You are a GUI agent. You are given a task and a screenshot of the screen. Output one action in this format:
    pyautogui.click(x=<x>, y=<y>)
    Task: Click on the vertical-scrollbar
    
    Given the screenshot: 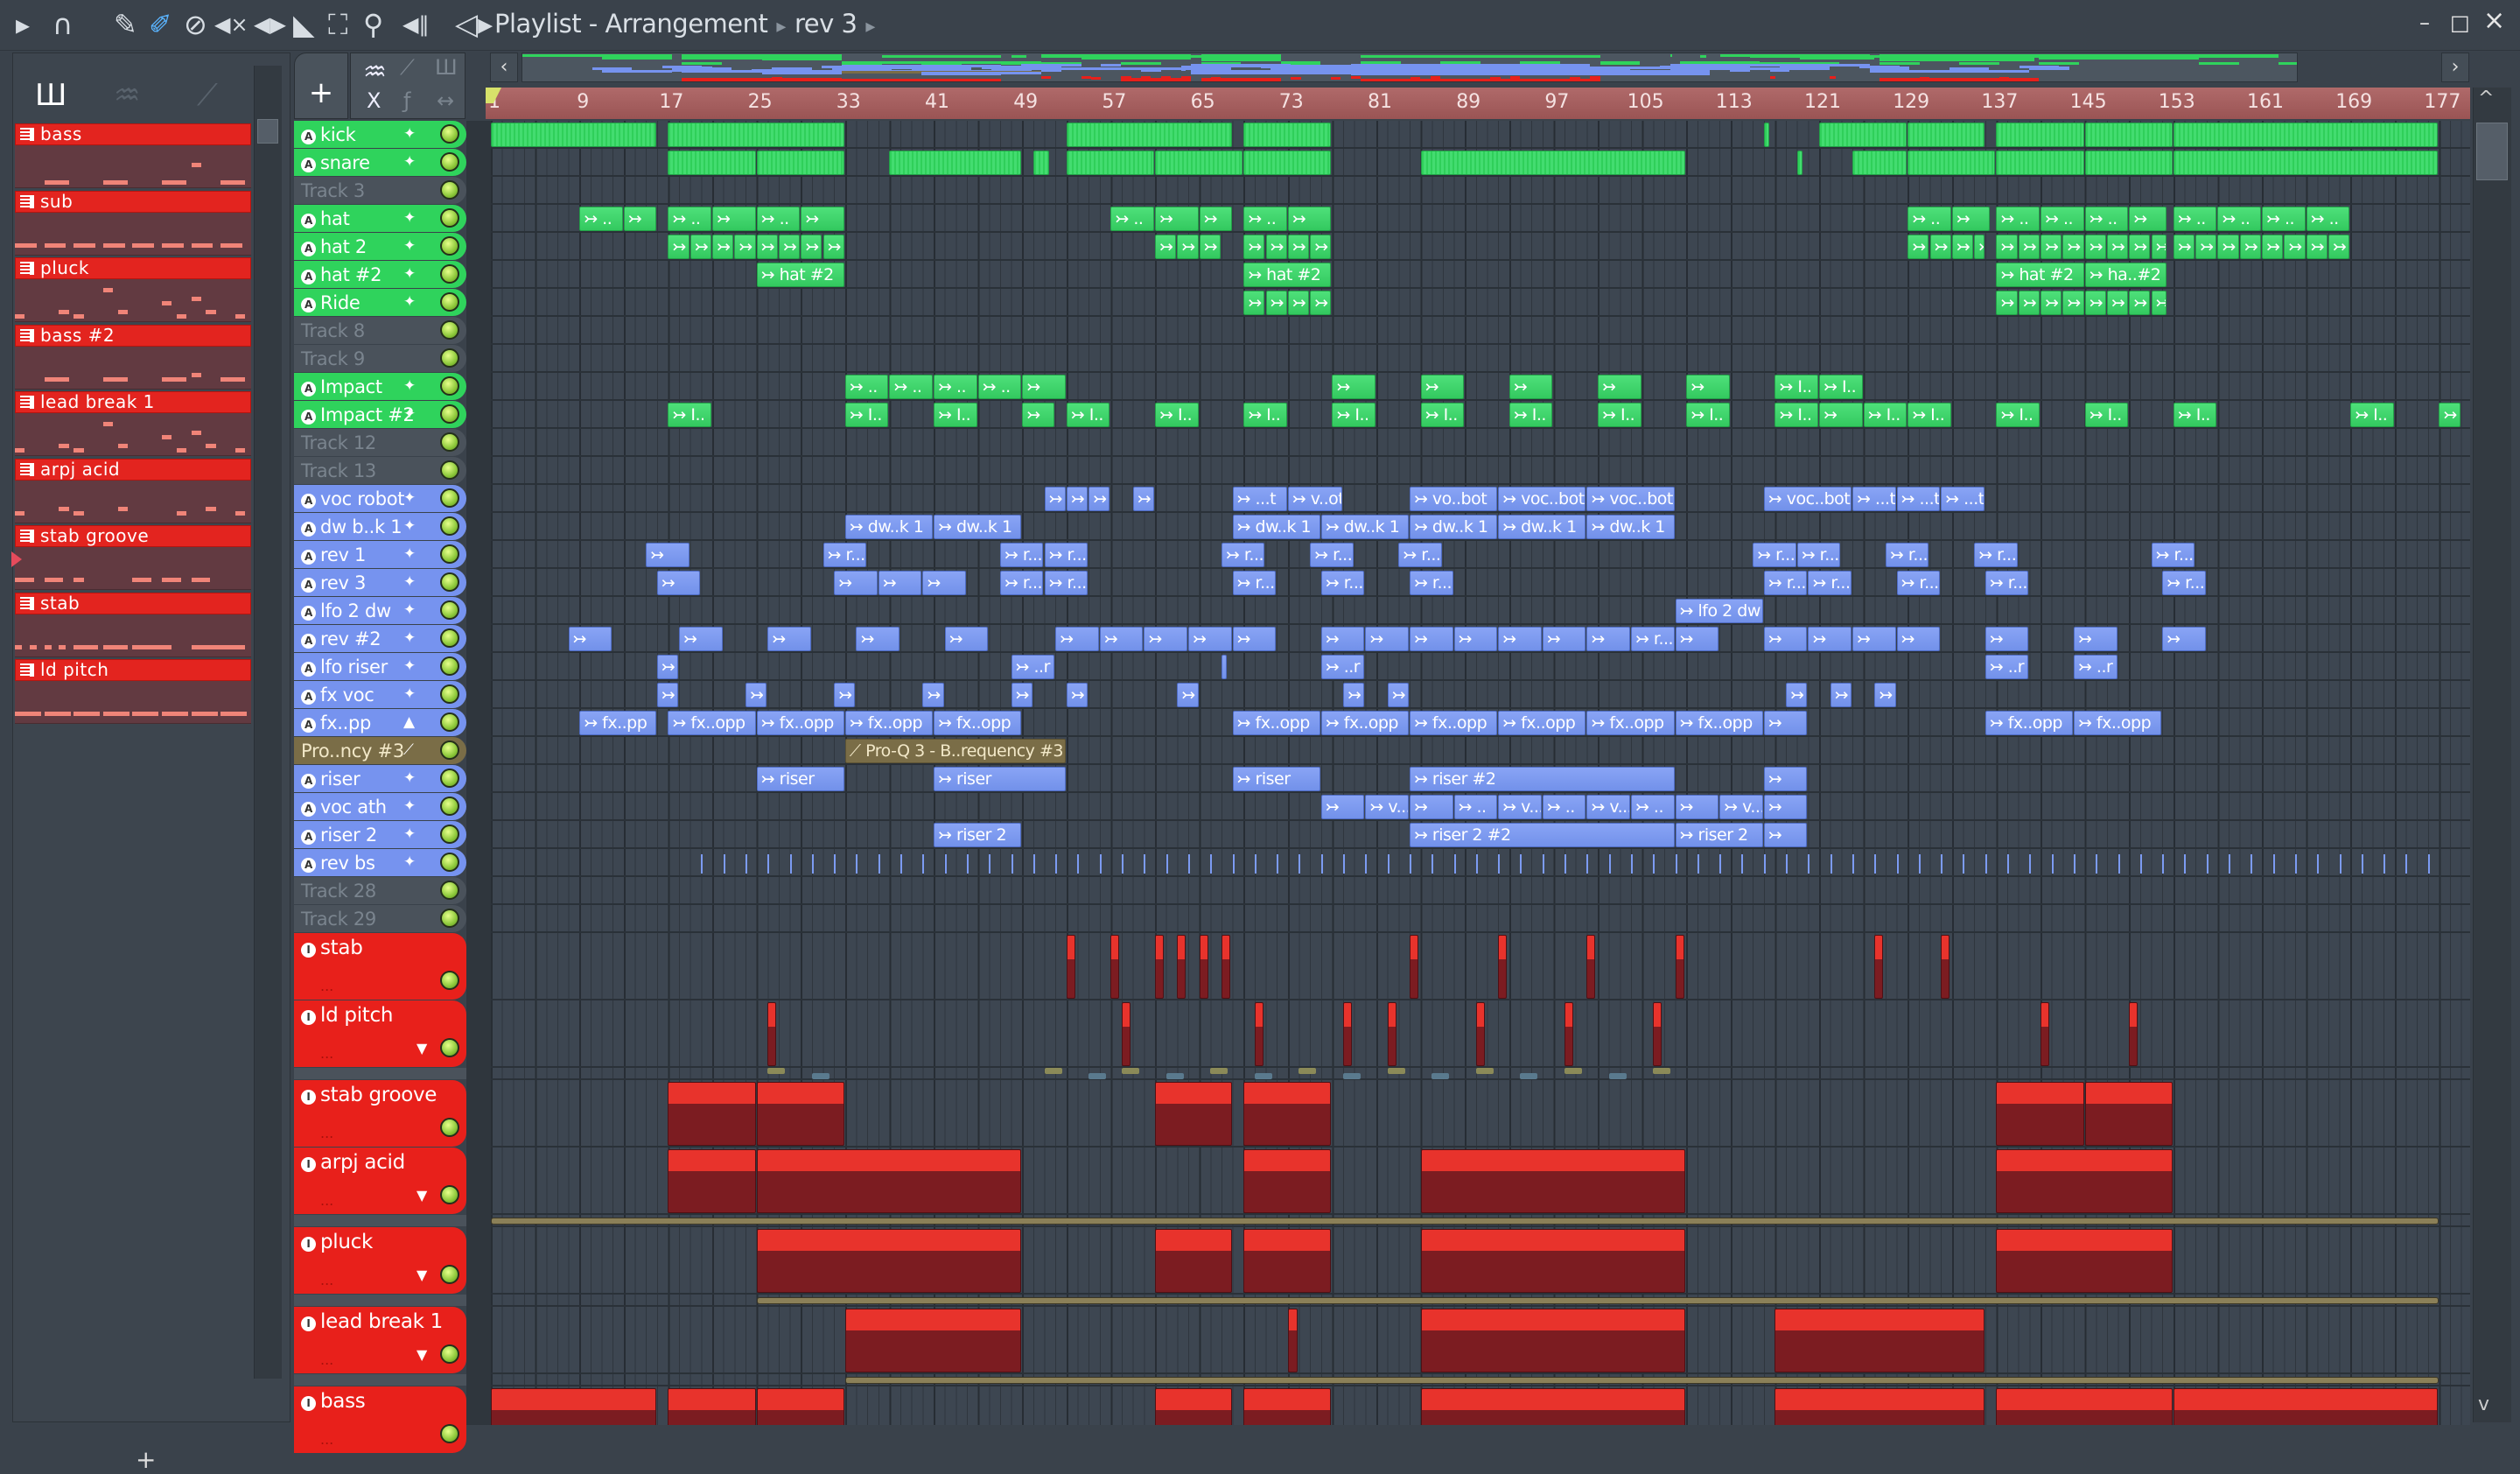 What is the action you would take?
    pyautogui.click(x=2492, y=755)
    